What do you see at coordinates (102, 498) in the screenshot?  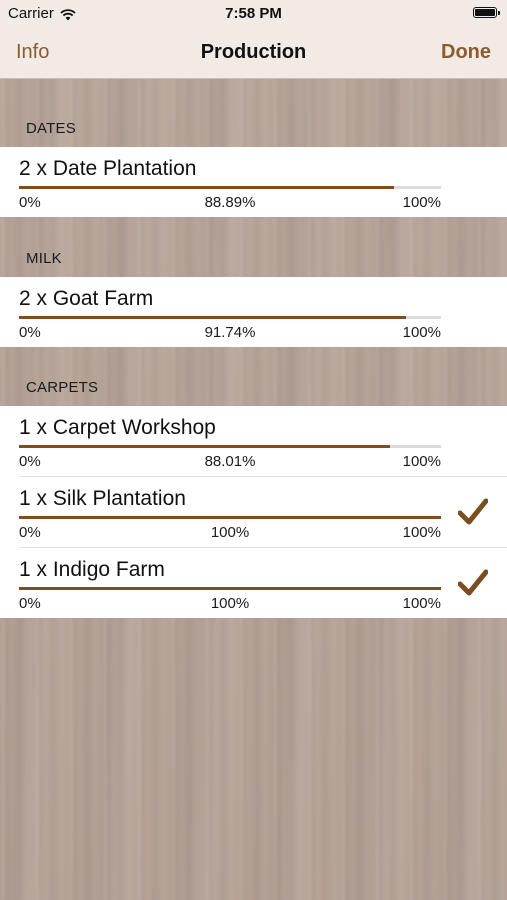 I see `row-title: 1 x Silk Plantation` at bounding box center [102, 498].